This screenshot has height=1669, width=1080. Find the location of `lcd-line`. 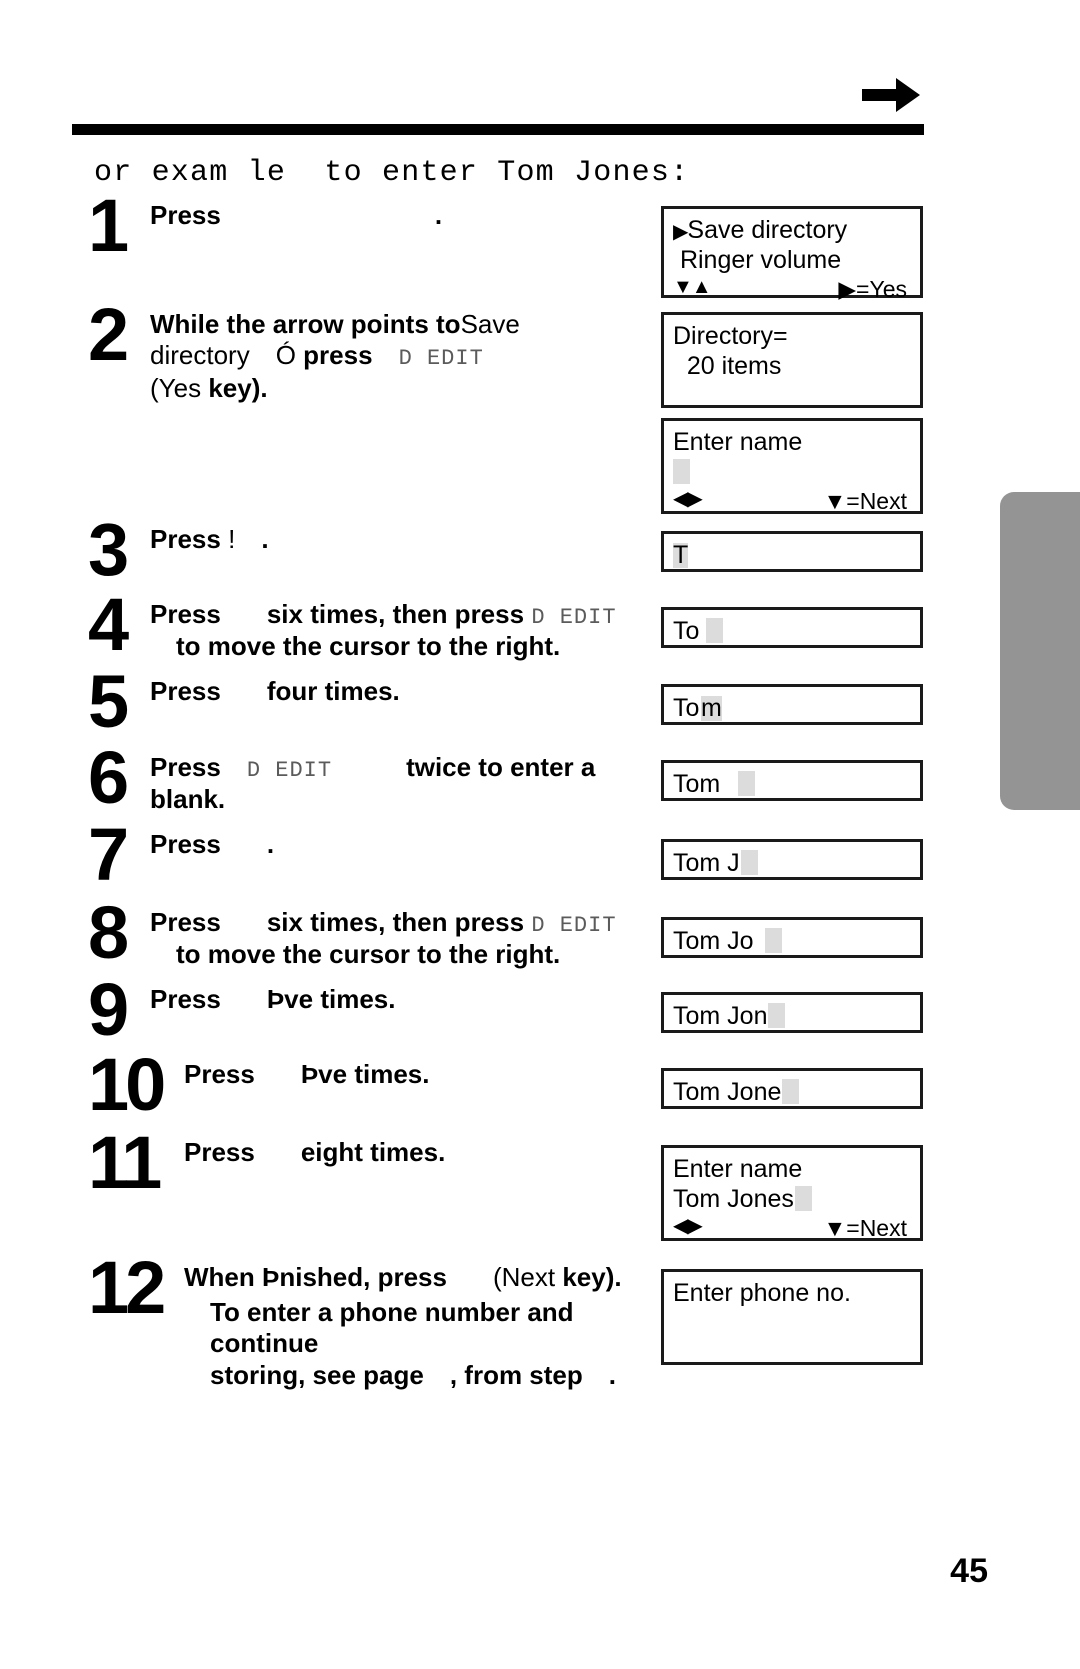

lcd-line is located at coordinates (796, 473).